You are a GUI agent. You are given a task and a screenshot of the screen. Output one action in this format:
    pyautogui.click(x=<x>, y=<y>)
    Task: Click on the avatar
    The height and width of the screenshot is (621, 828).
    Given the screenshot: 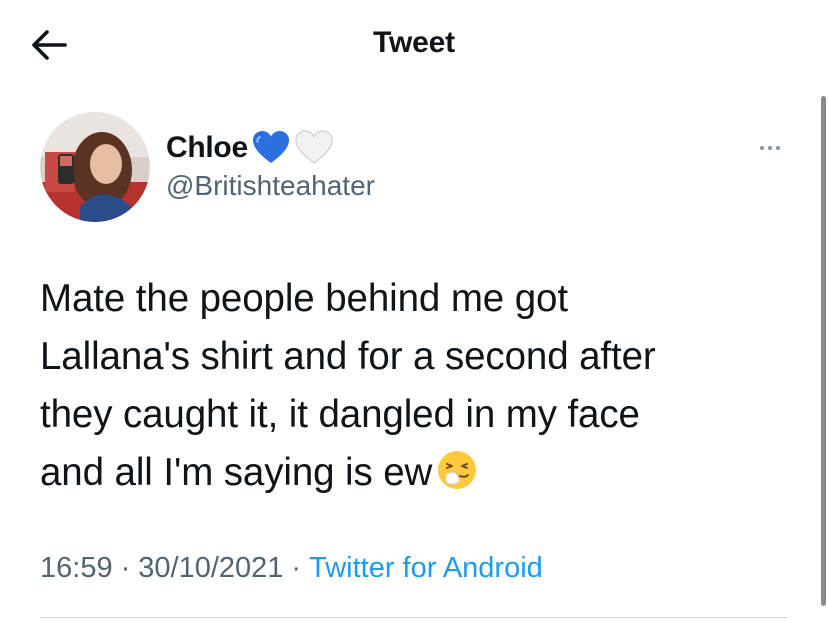 What is the action you would take?
    pyautogui.click(x=95, y=167)
    